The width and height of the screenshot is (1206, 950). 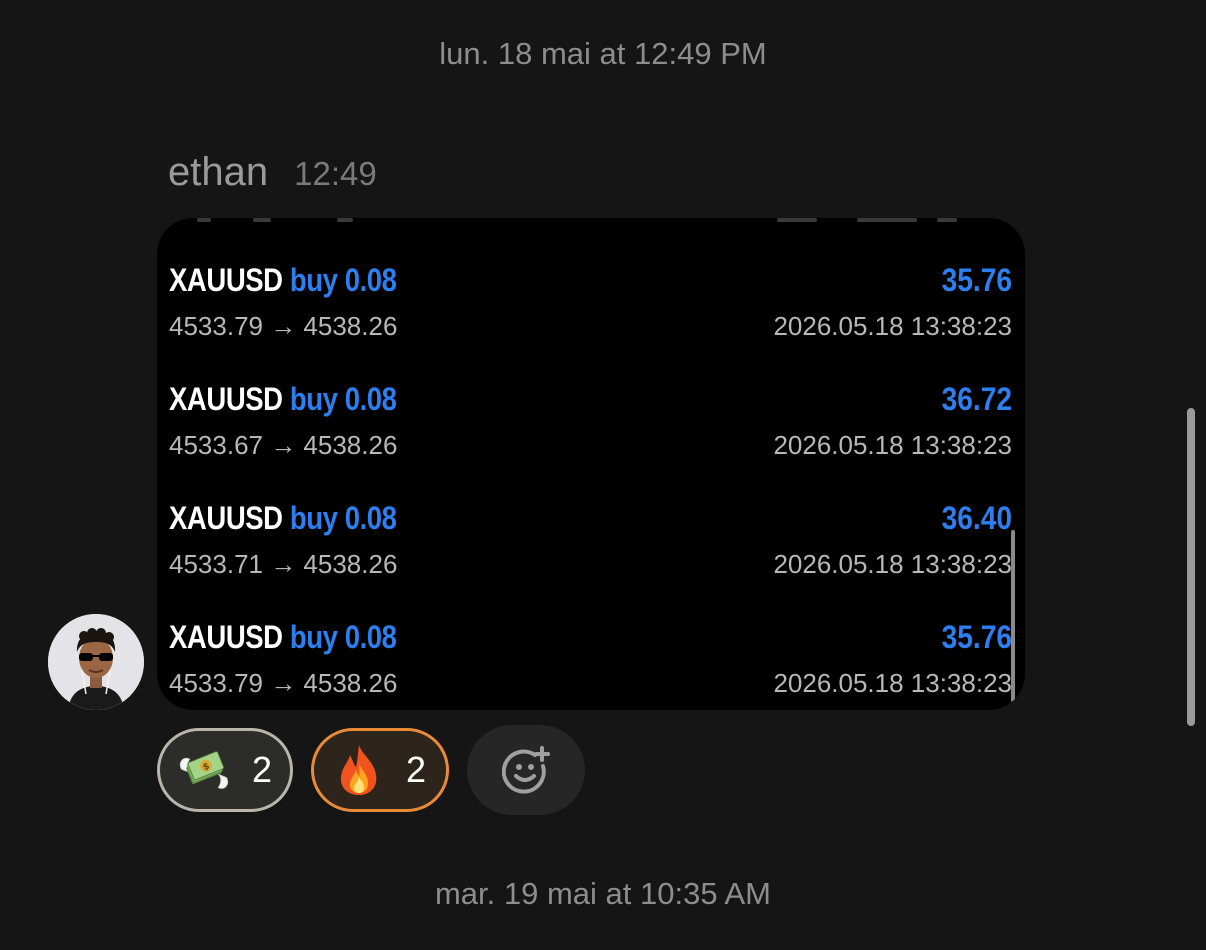 I want to click on trade-profit: 36.40, so click(x=976, y=518).